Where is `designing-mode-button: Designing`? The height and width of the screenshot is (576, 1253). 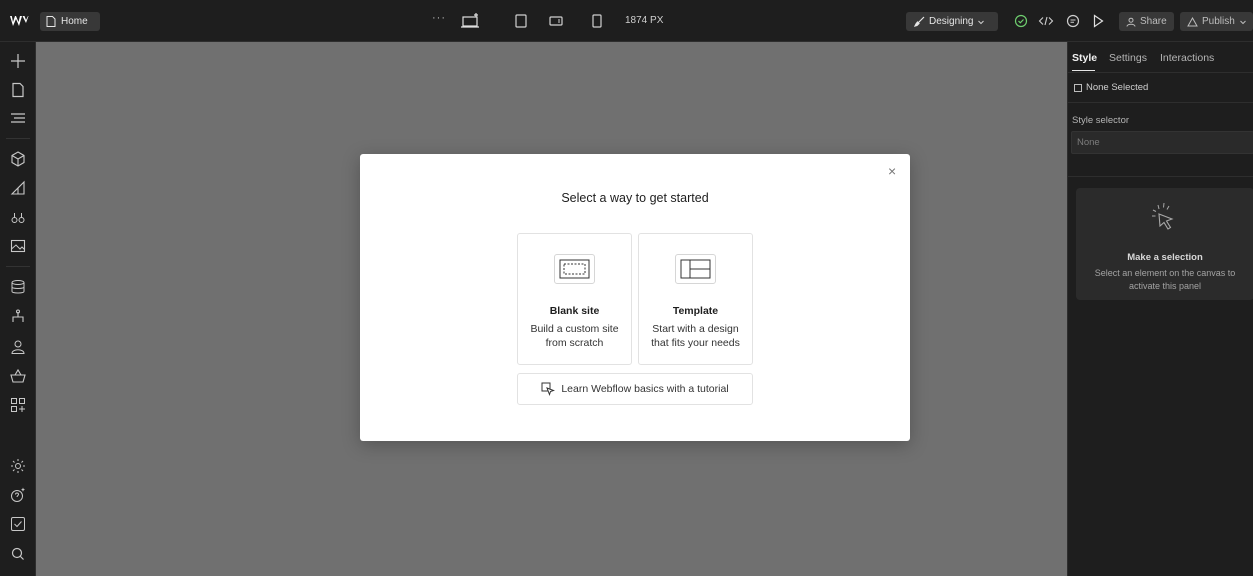
designing-mode-button: Designing is located at coordinates (952, 21).